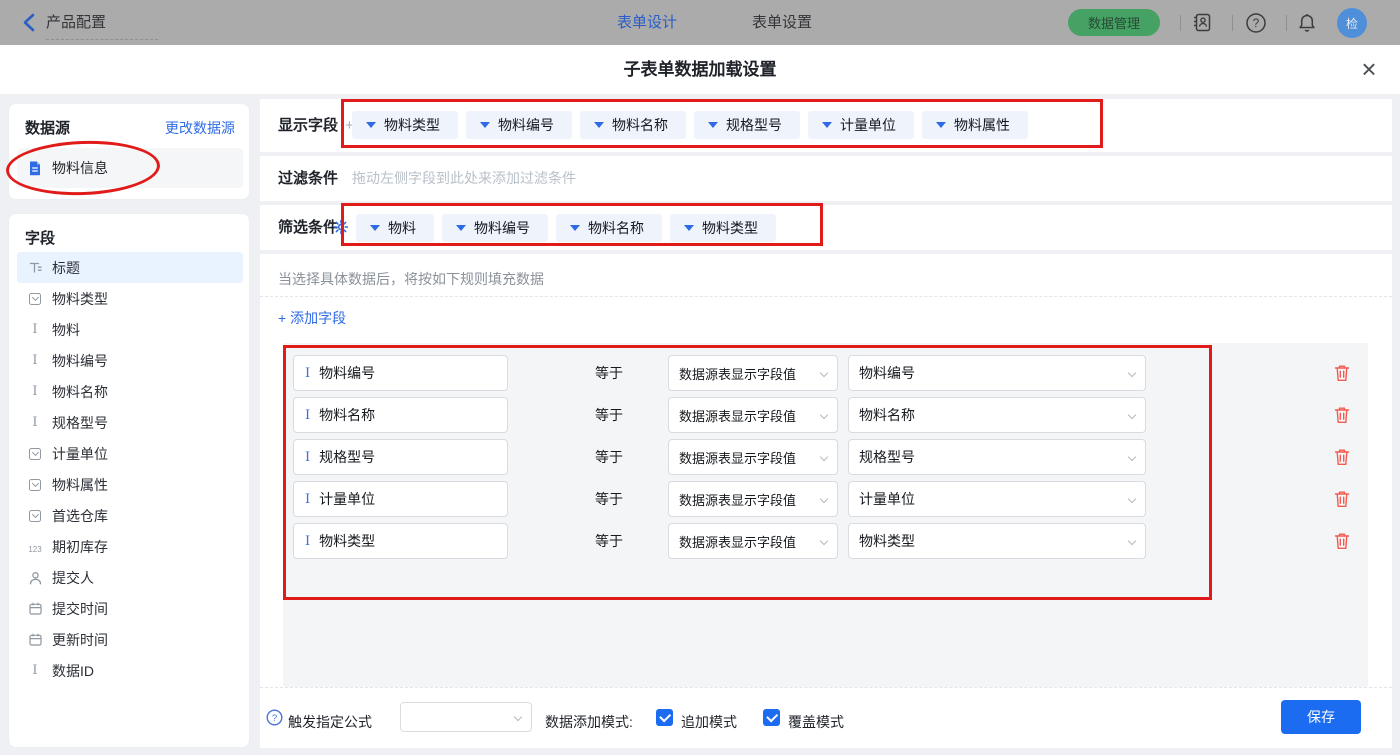 This screenshot has height=755, width=1400. I want to click on screening-field-tag: 物料, so click(395, 228).